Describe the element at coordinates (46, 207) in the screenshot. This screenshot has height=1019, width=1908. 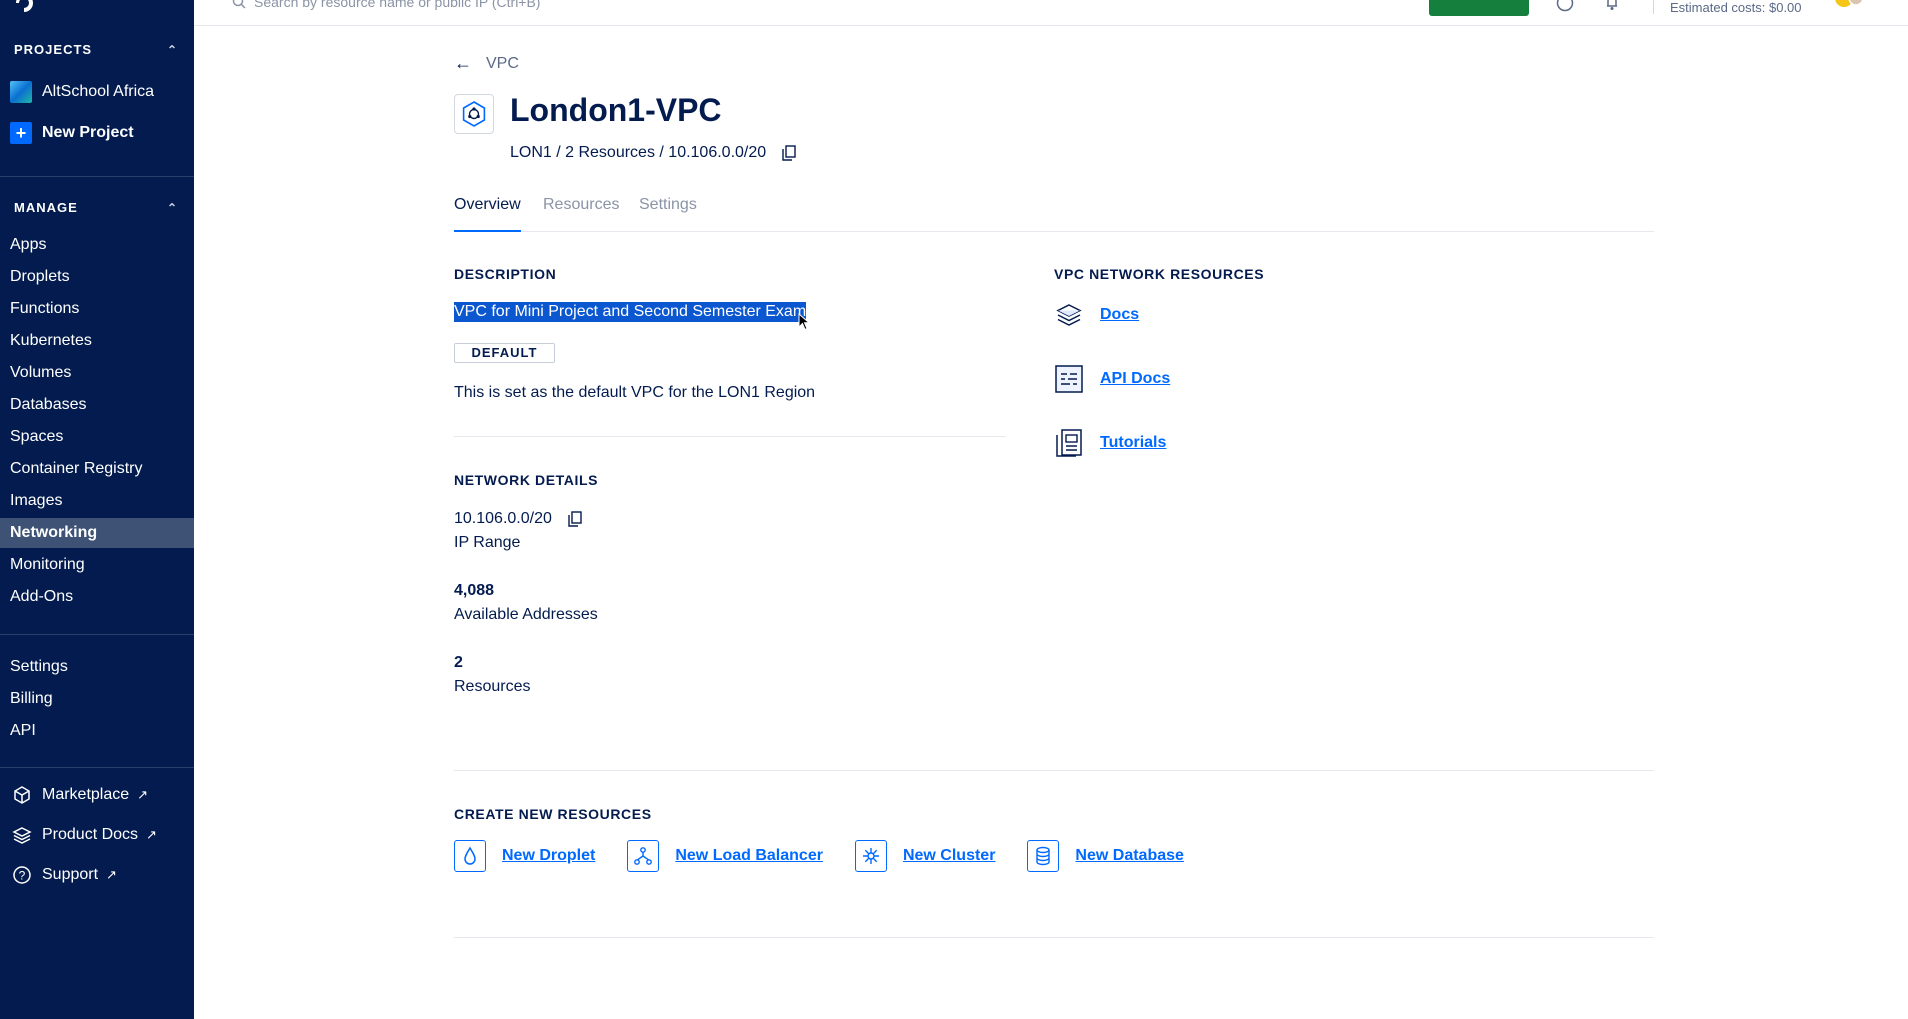
I see `manage-heading: MANAGE` at that location.